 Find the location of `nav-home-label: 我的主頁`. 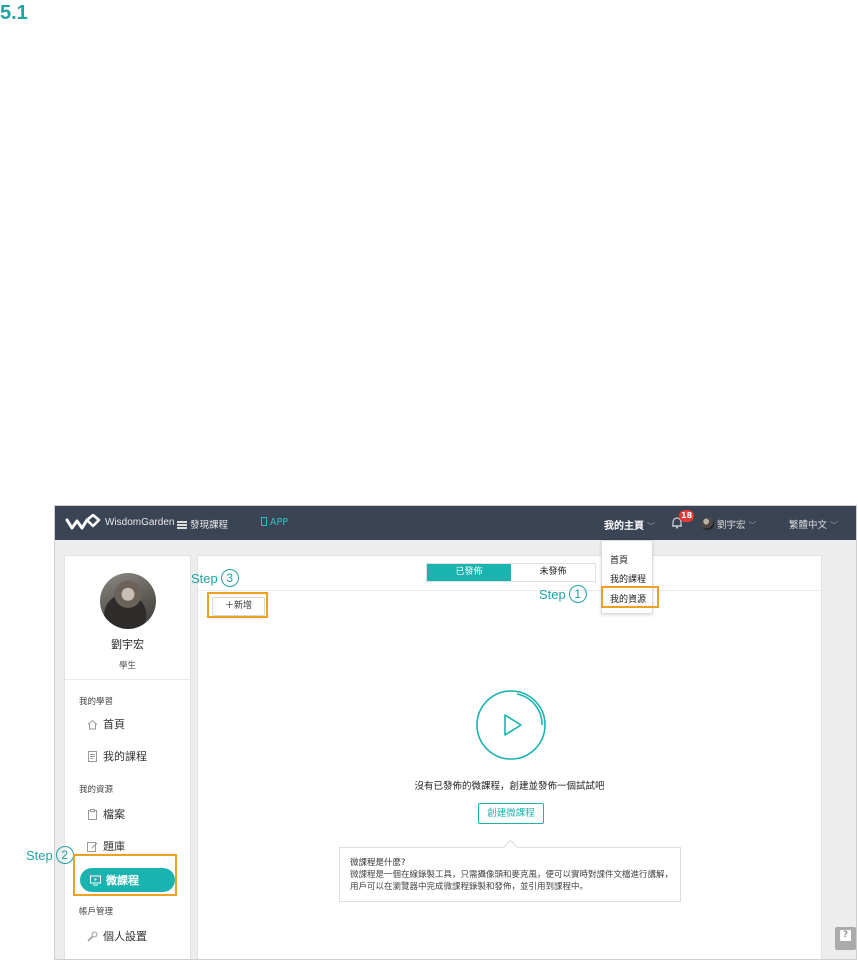

nav-home-label: 我的主頁 is located at coordinates (624, 526).